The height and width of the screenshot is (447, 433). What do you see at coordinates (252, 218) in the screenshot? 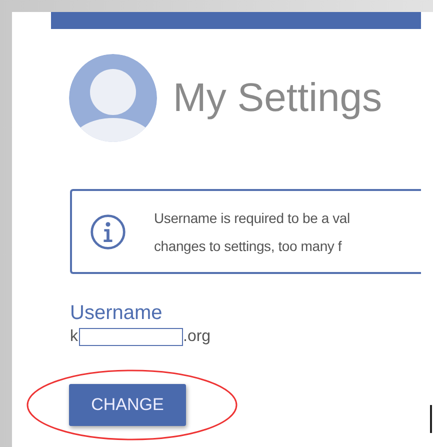
I see `notice-text: Username is required to be a val` at bounding box center [252, 218].